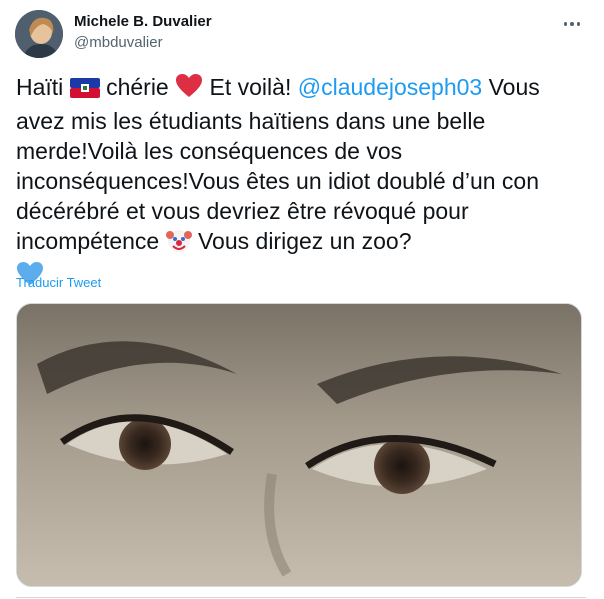 This screenshot has width=604, height=599. What do you see at coordinates (118, 42) in the screenshot?
I see `author-handle: @mbduvalier` at bounding box center [118, 42].